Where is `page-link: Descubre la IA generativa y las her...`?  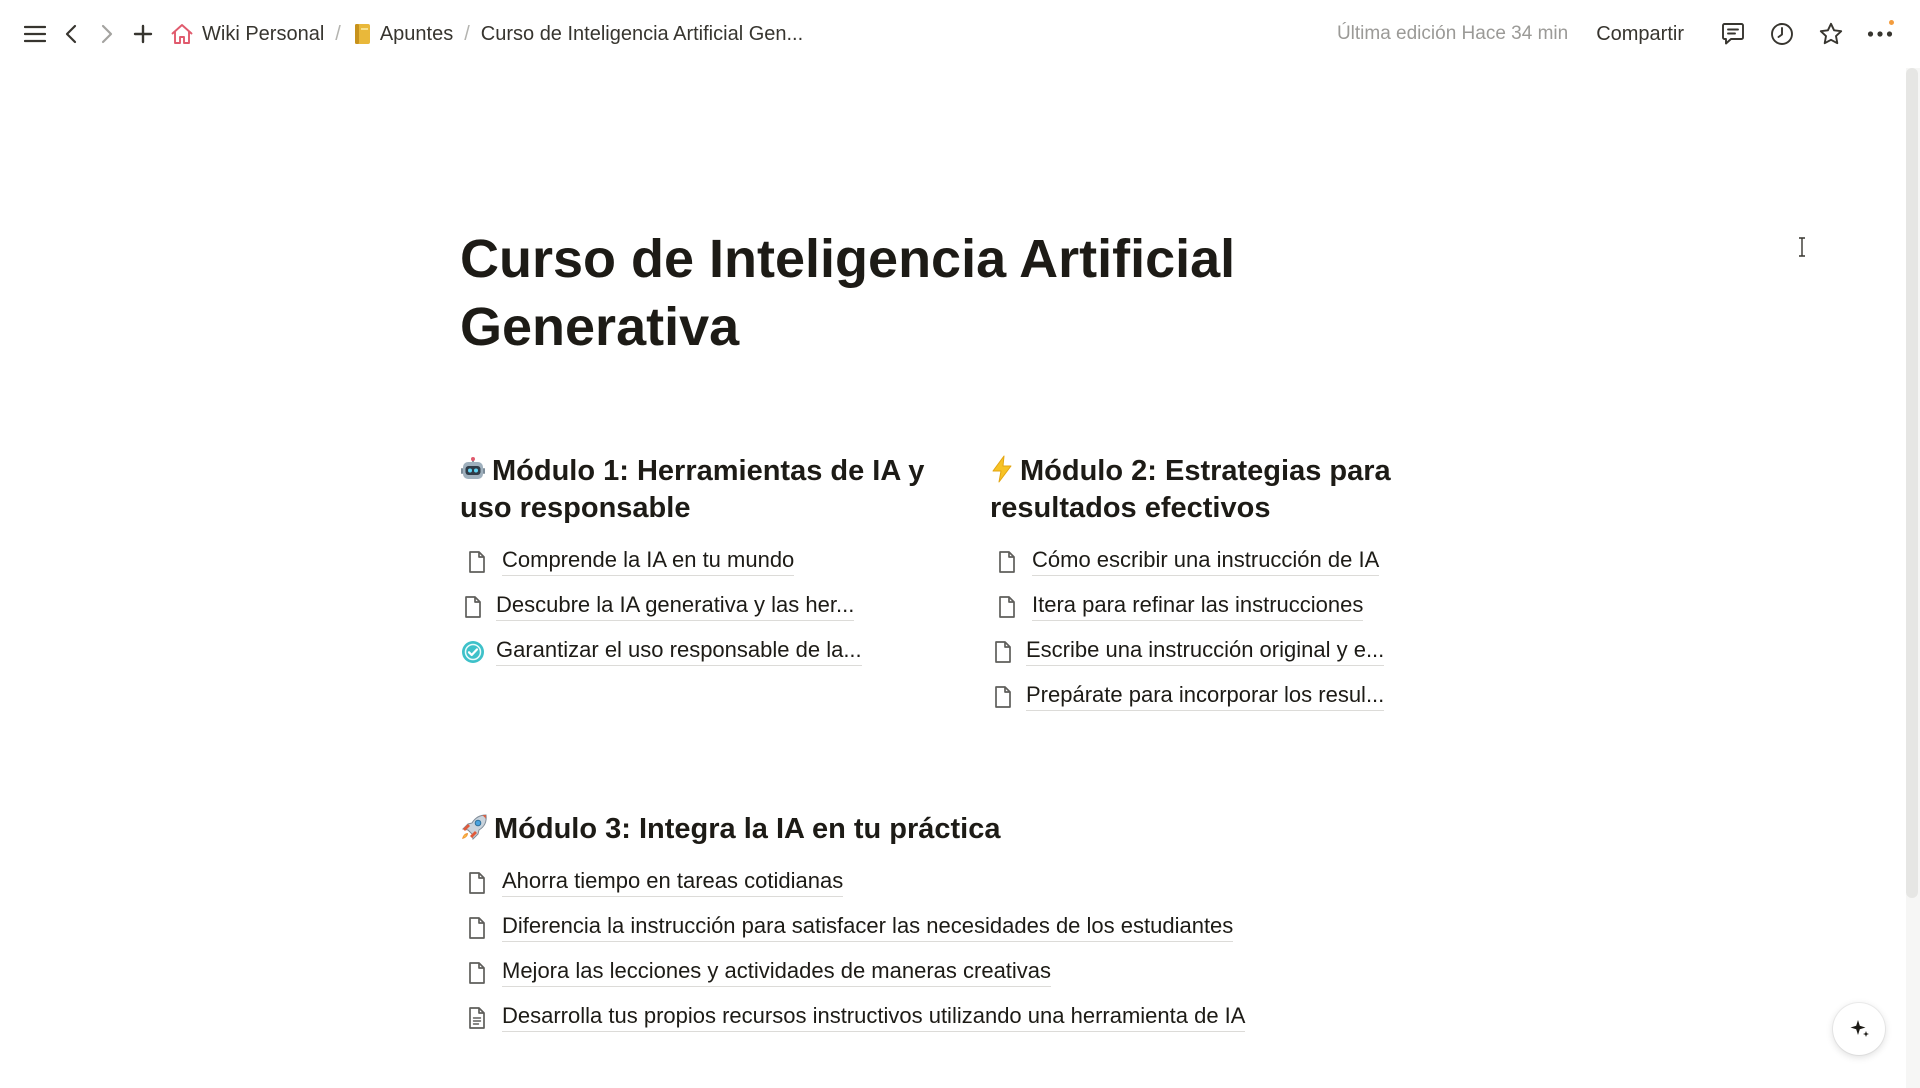
page-link: Descubre la IA generativa y las her... is located at coordinates (675, 606).